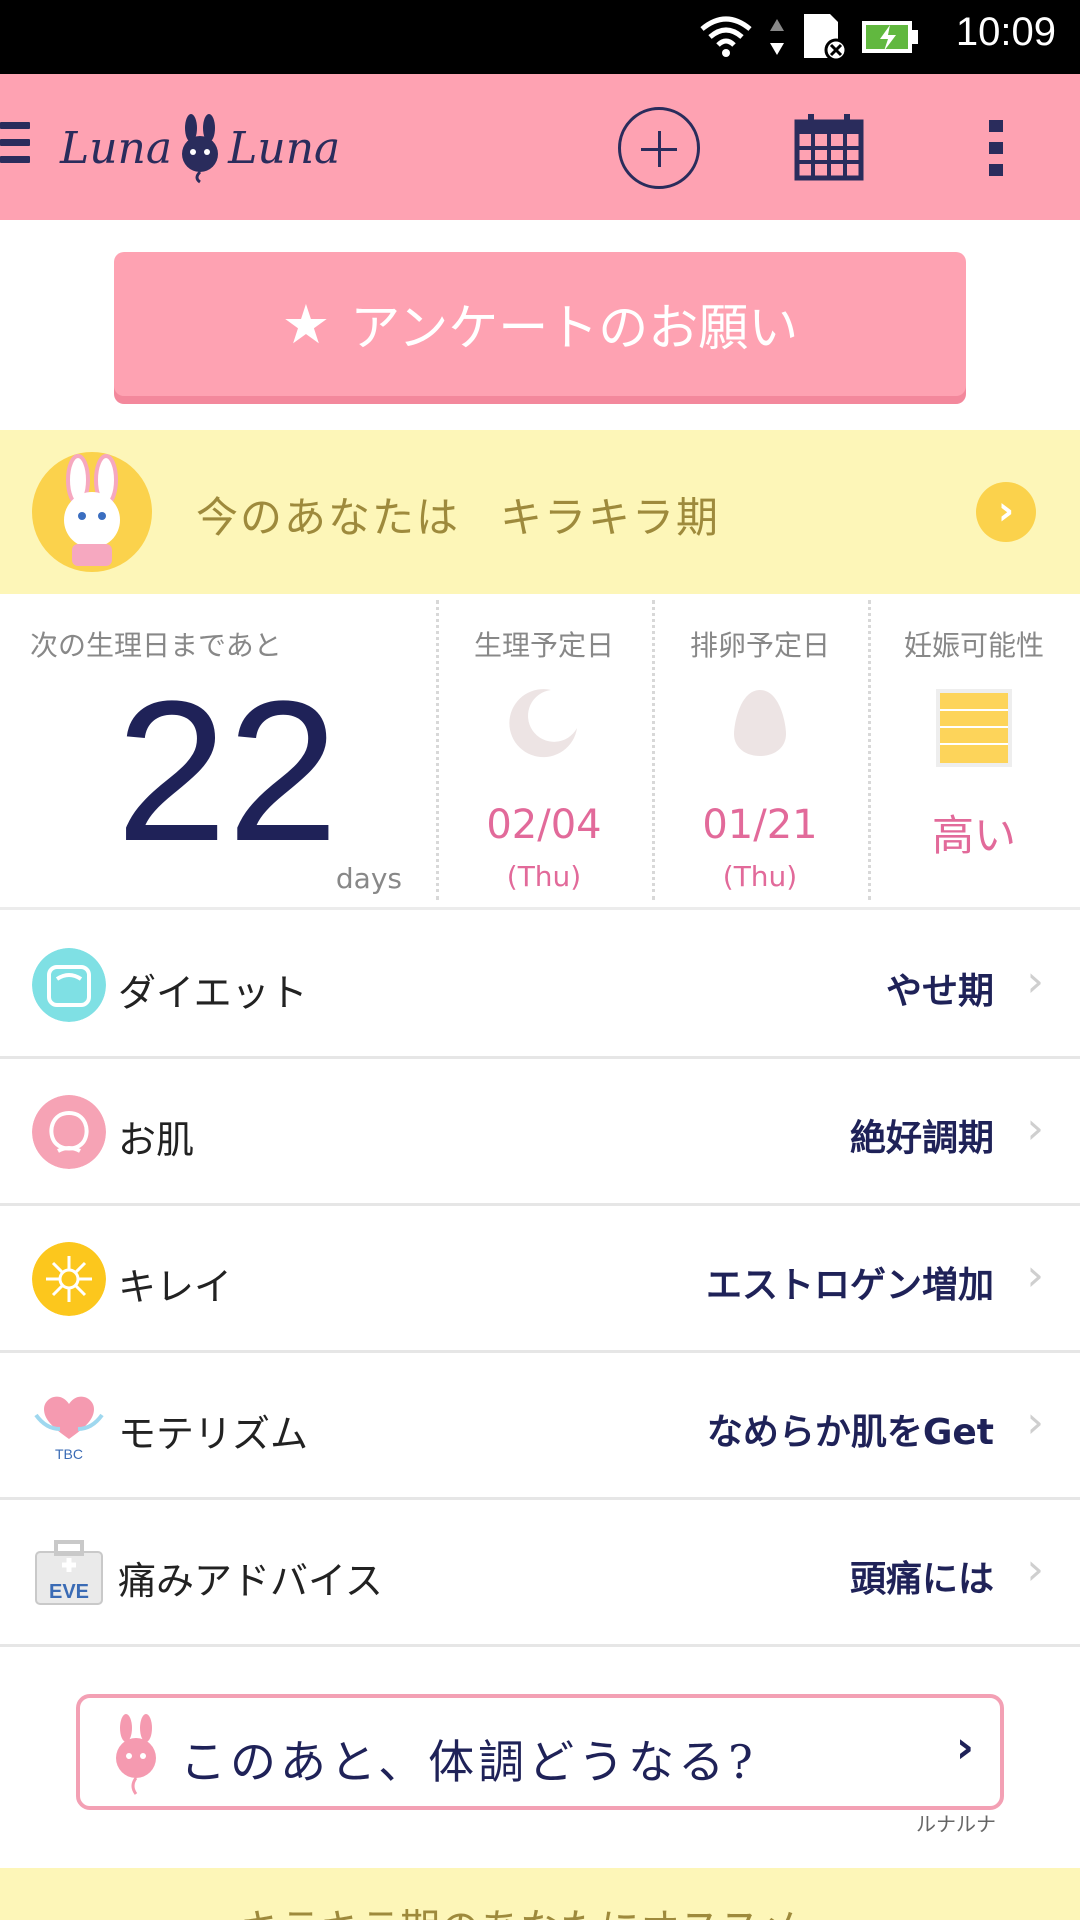 The width and height of the screenshot is (1080, 1920). I want to click on survey-button: ★ アンケートのお願い, so click(540, 324).